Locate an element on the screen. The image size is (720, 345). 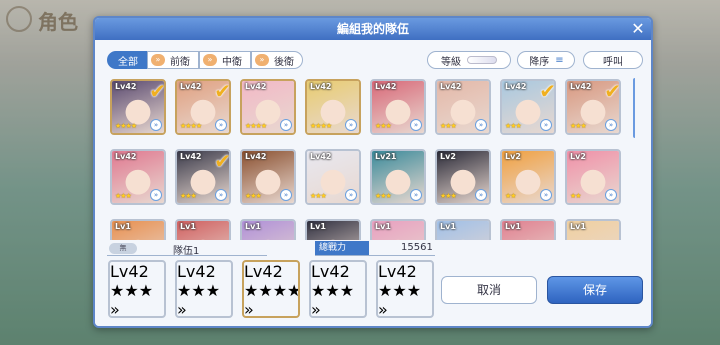
star-rating: ★★ is located at coordinates (576, 196).